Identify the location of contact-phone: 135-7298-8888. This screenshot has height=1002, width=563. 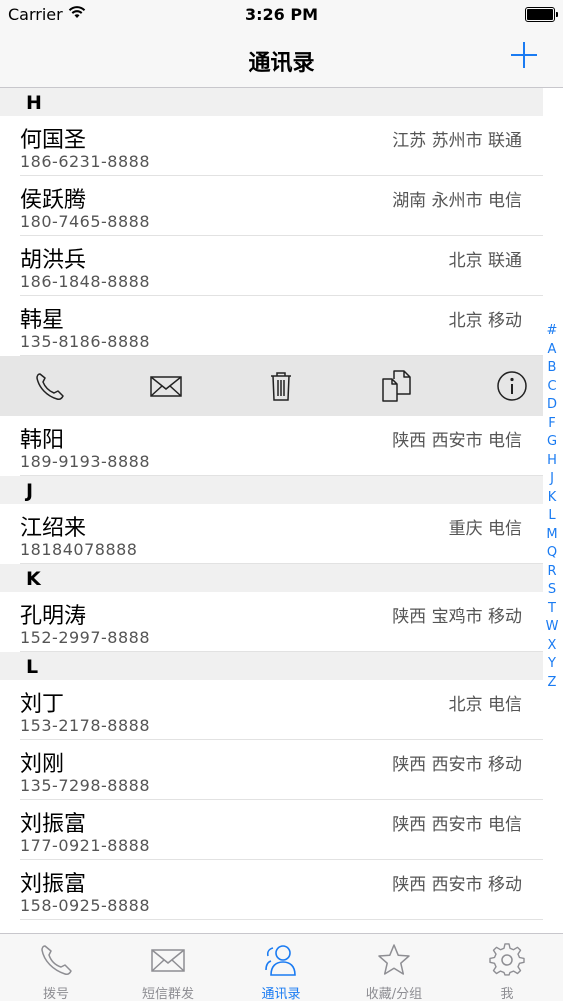
(85, 785).